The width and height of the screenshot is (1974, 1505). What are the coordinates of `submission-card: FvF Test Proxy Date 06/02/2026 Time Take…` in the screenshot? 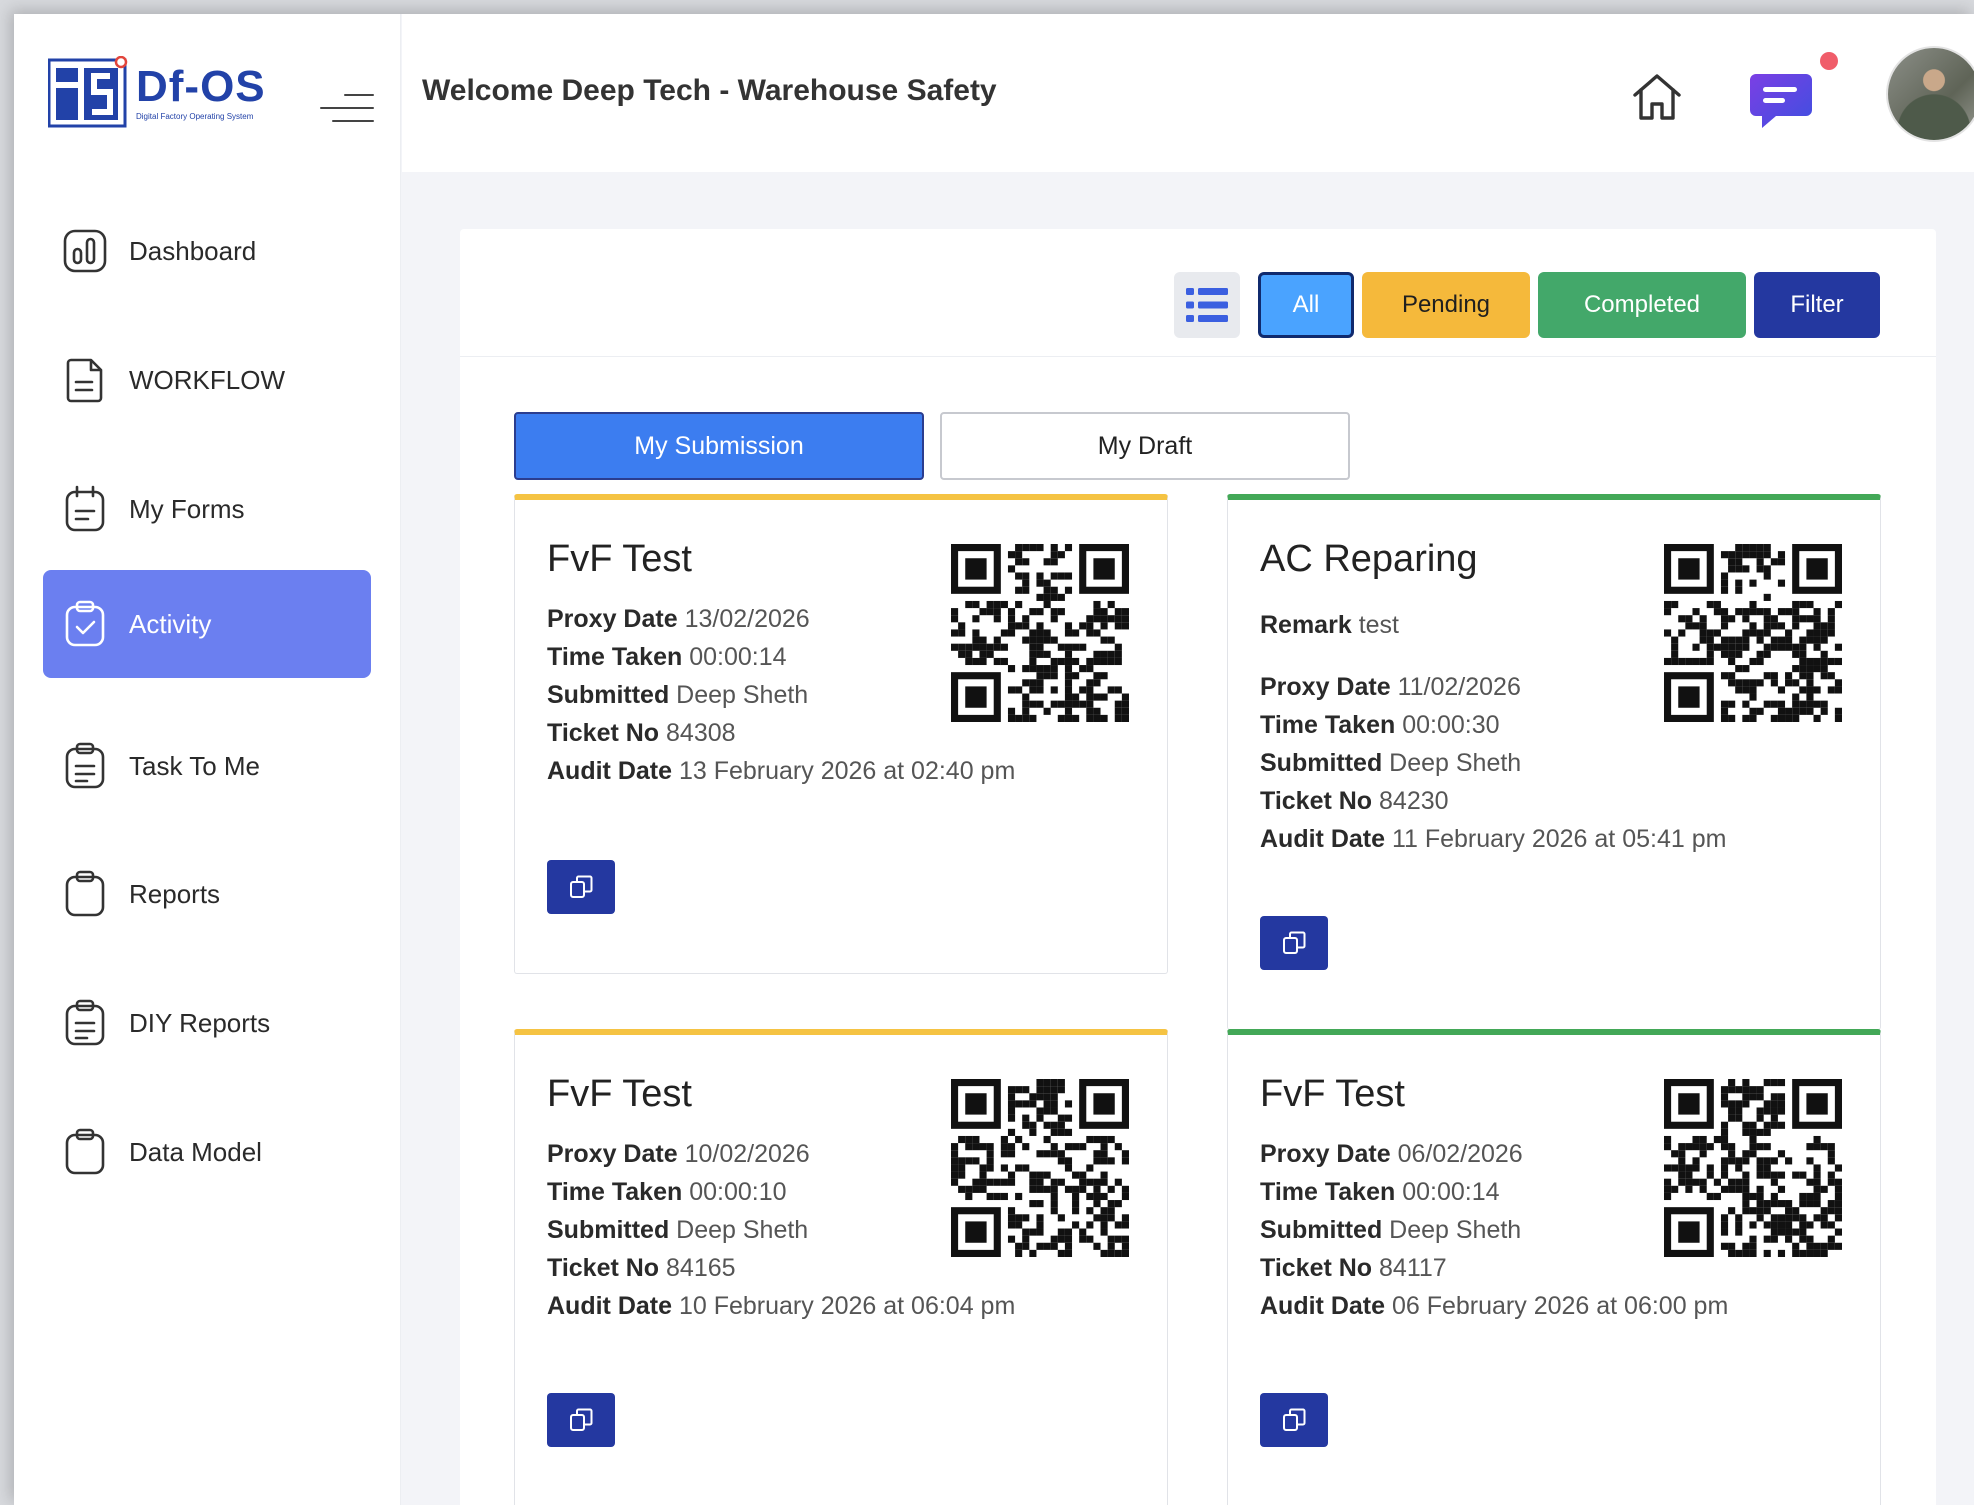 It's located at (1554, 1267).